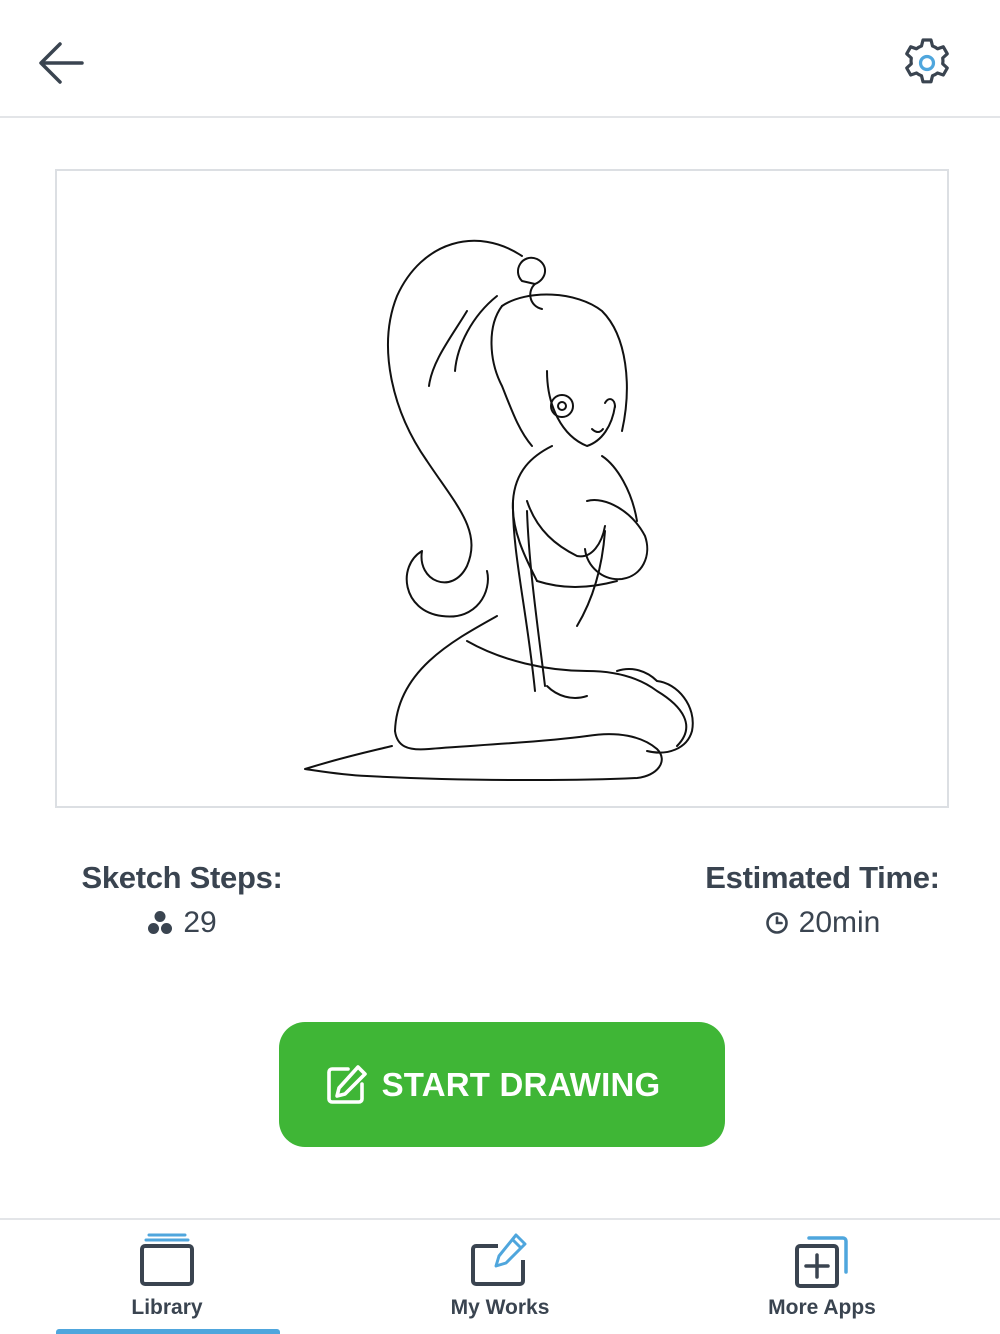 This screenshot has width=1000, height=1334. I want to click on edit-icon, so click(346, 1084).